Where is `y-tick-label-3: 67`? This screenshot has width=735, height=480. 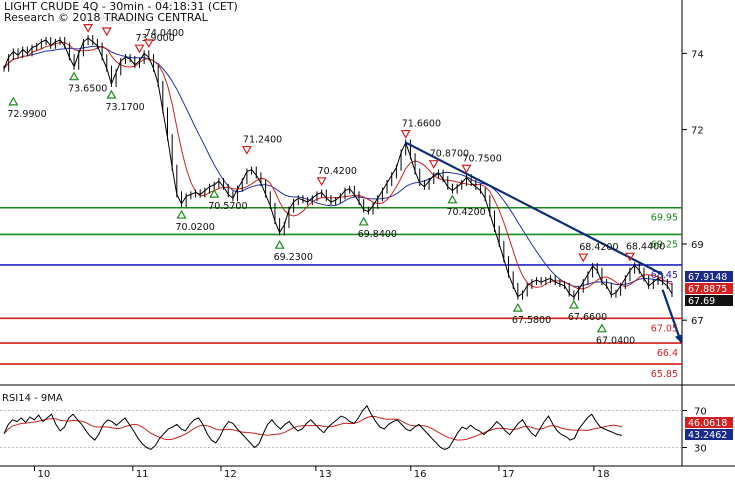 y-tick-label-3: 67 is located at coordinates (697, 321).